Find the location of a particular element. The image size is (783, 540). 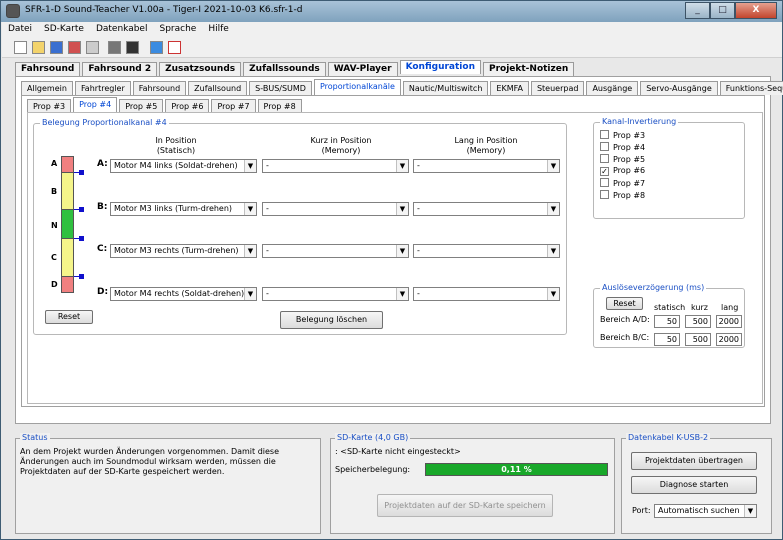

bc-lang-input: 2000 is located at coordinates (729, 339).